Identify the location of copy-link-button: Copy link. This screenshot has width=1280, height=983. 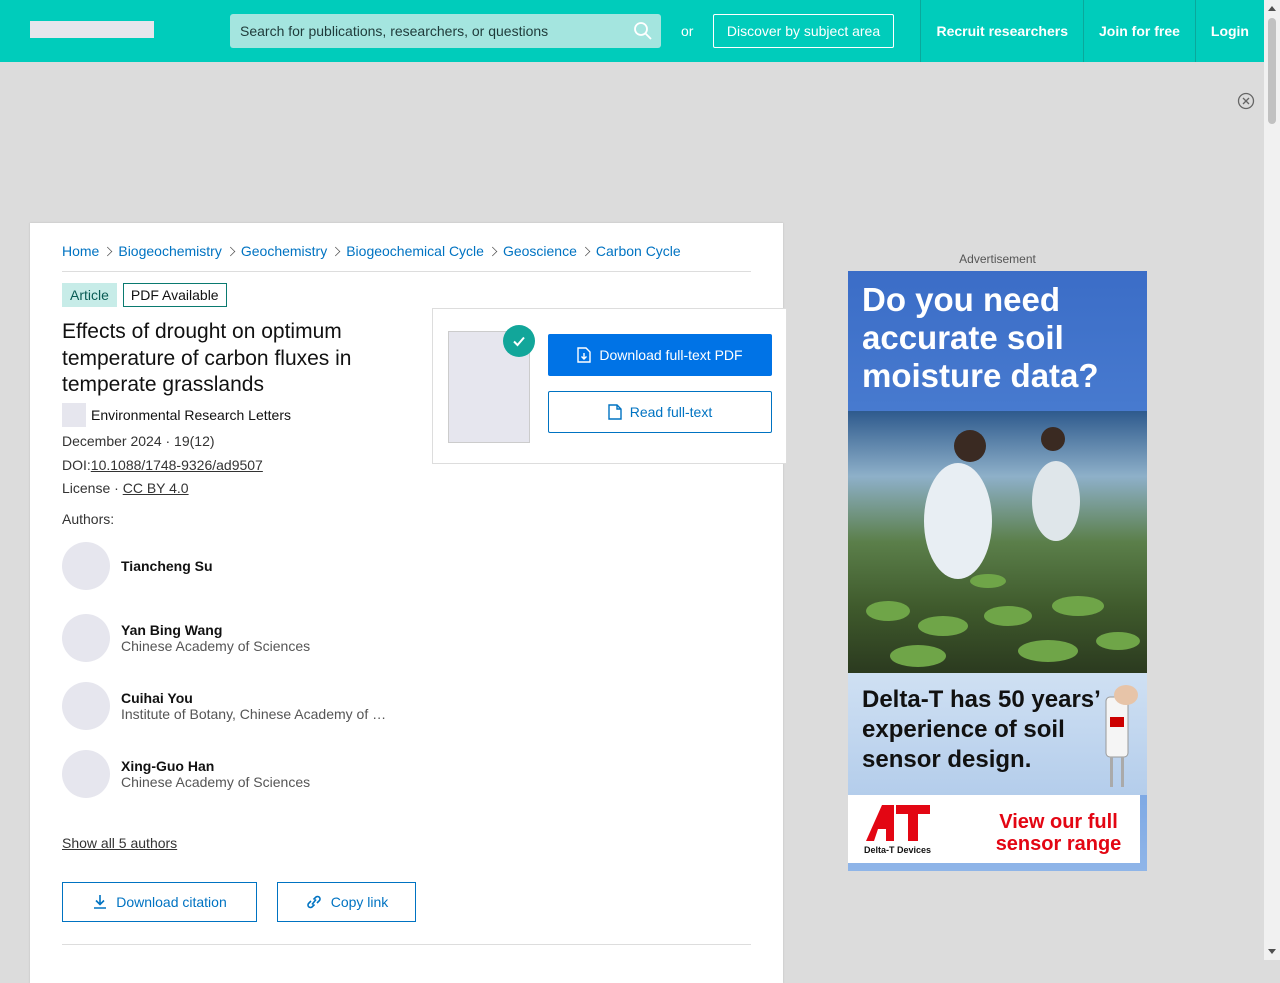
(346, 902).